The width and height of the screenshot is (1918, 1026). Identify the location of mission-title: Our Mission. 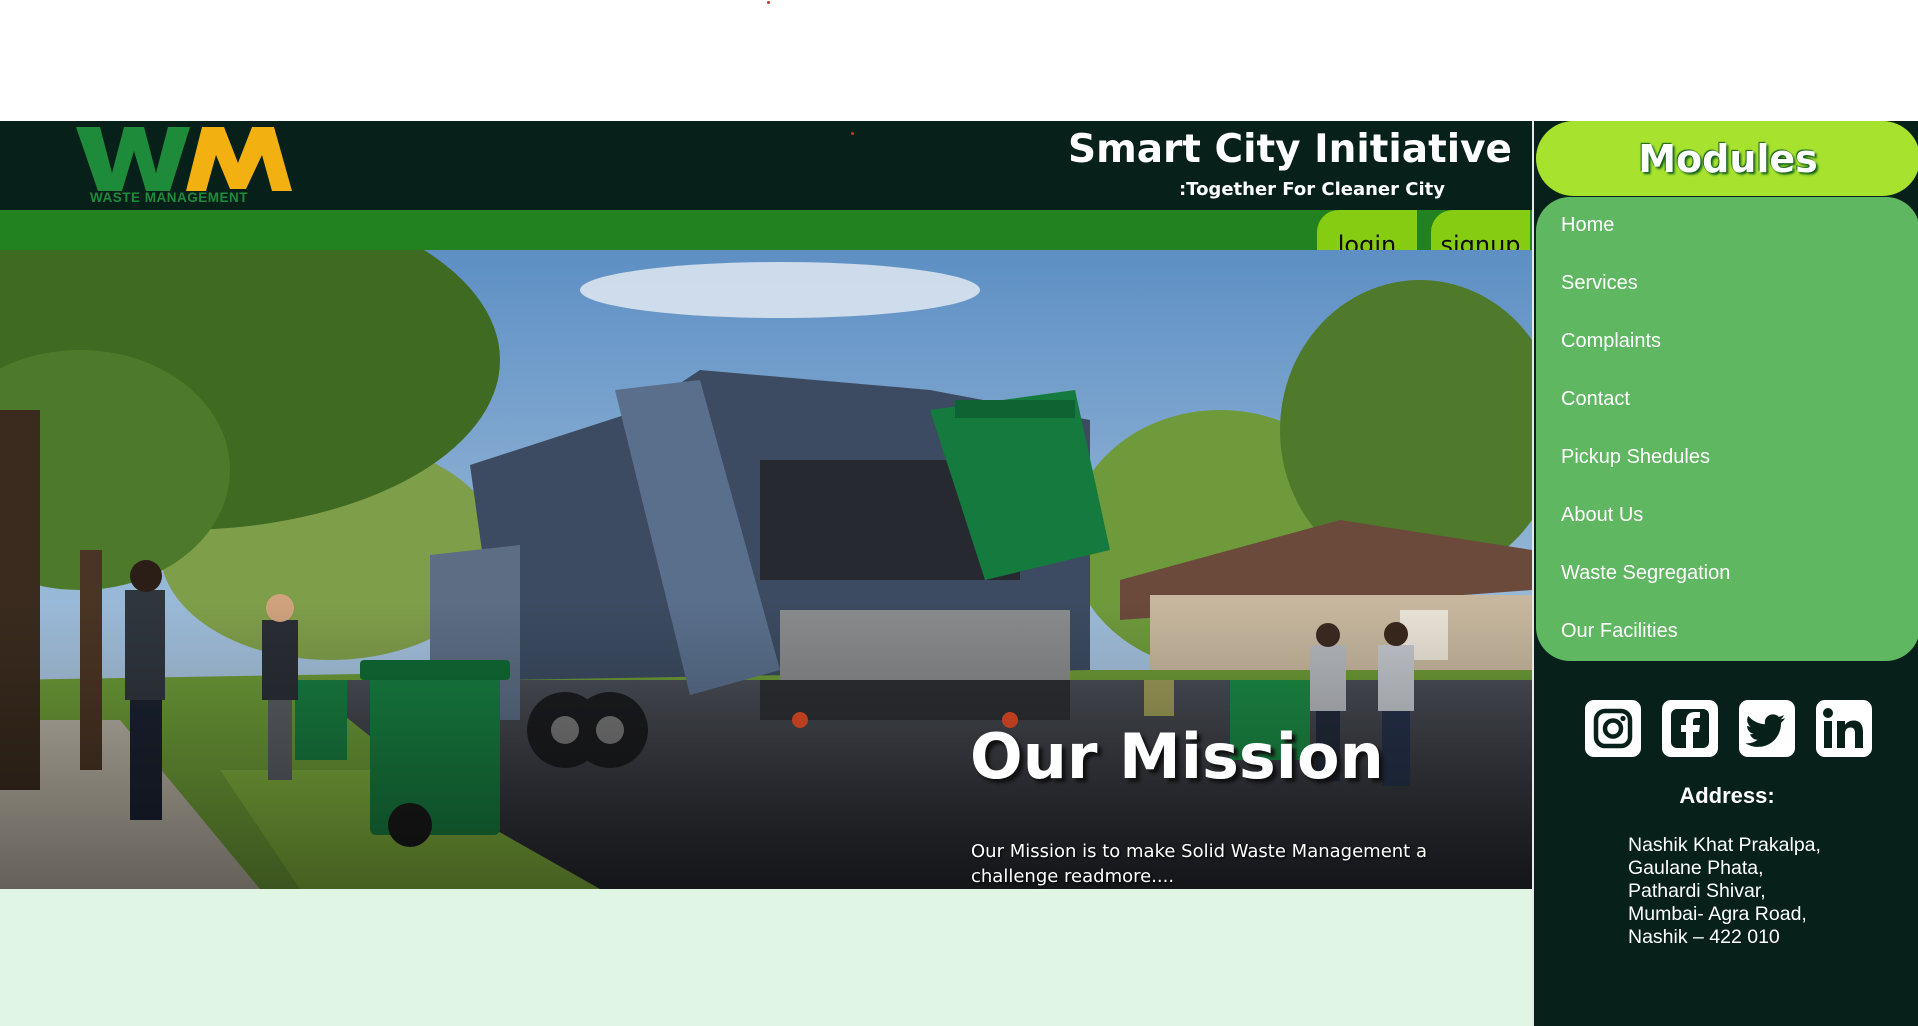
(1177, 756).